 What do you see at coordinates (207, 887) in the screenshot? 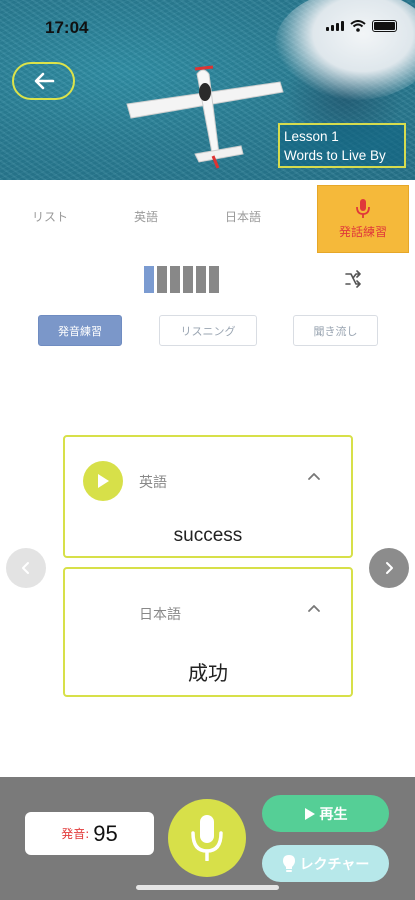
I see `home-indicator` at bounding box center [207, 887].